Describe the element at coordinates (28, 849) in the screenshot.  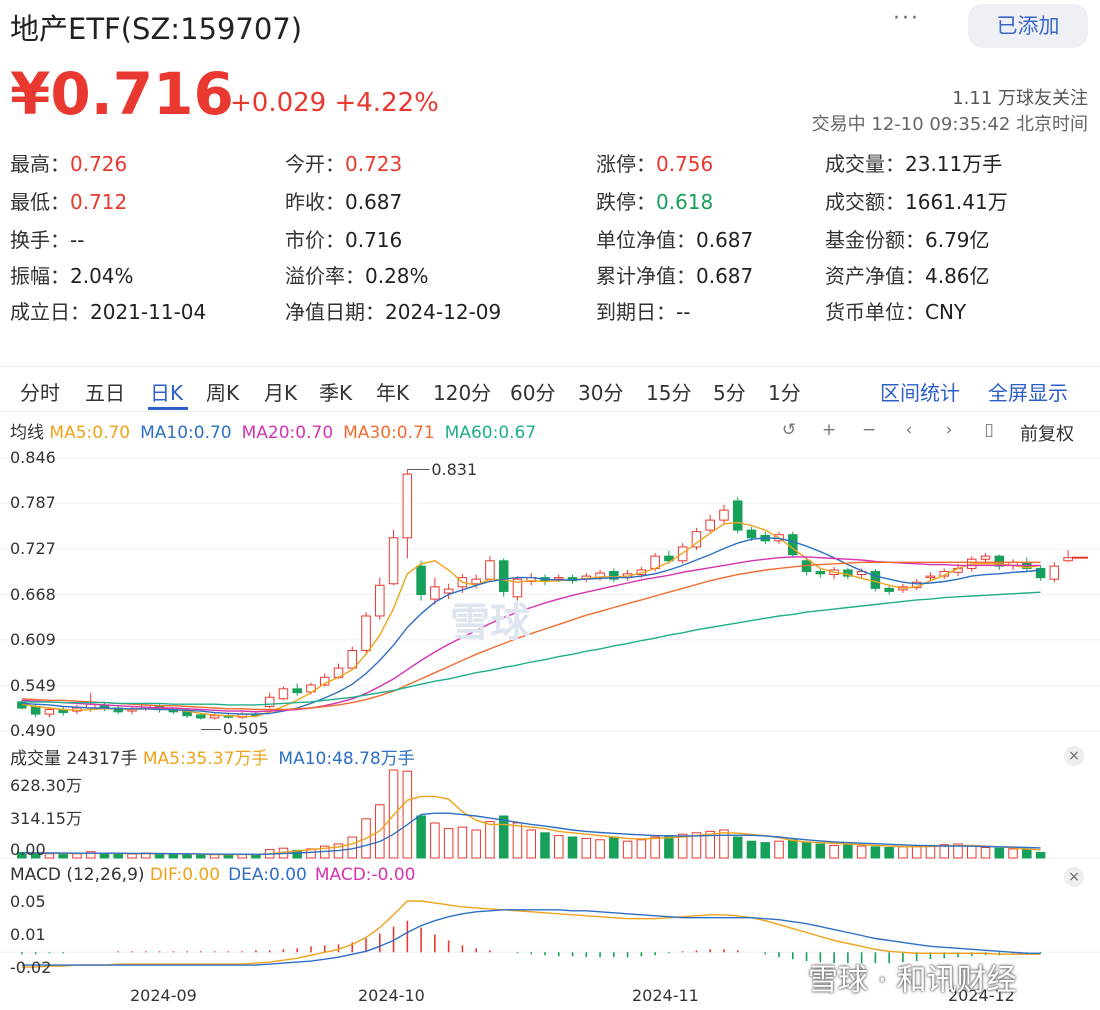
I see `volume-axis-label: 0.00` at that location.